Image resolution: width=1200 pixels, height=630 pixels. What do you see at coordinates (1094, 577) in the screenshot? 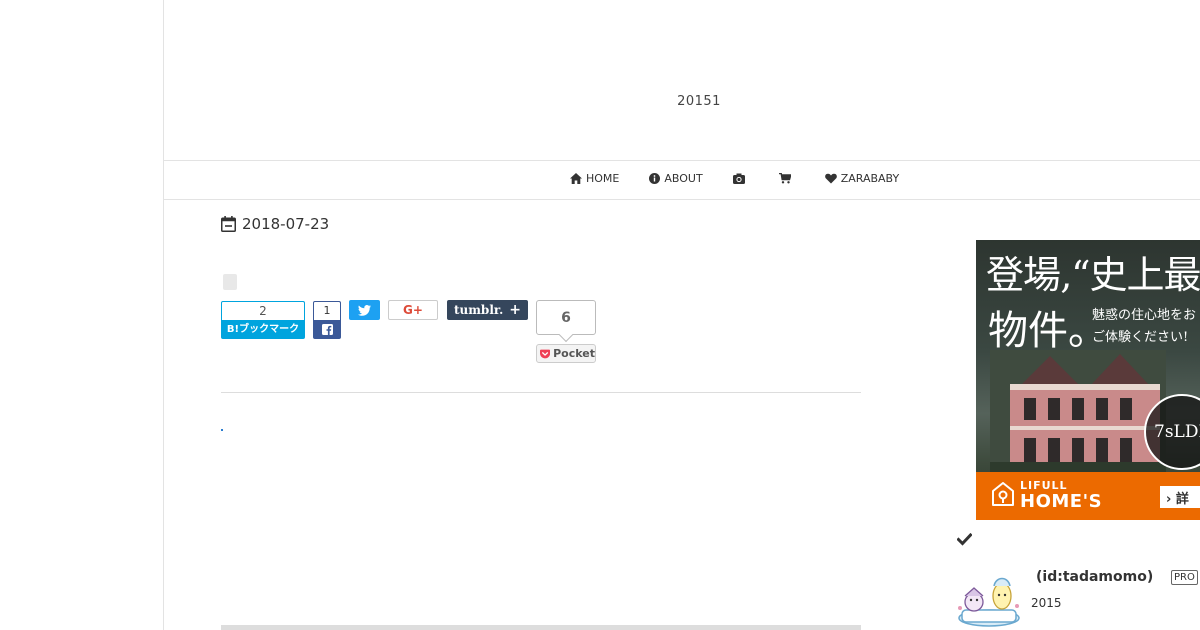
I see `profile-id: (id:tadamomo)` at bounding box center [1094, 577].